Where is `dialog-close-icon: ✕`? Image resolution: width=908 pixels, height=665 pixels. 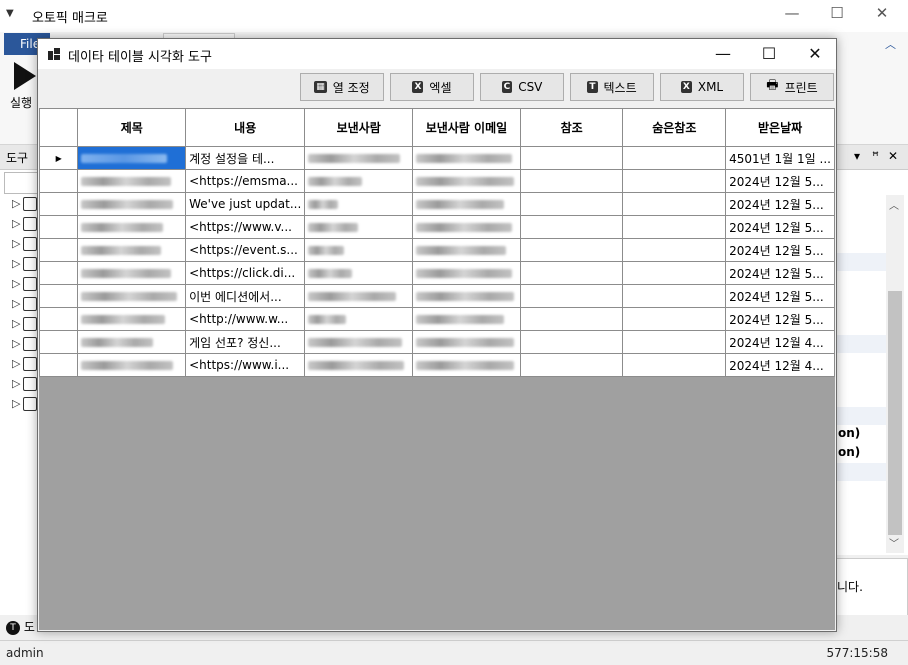 dialog-close-icon: ✕ is located at coordinates (815, 54).